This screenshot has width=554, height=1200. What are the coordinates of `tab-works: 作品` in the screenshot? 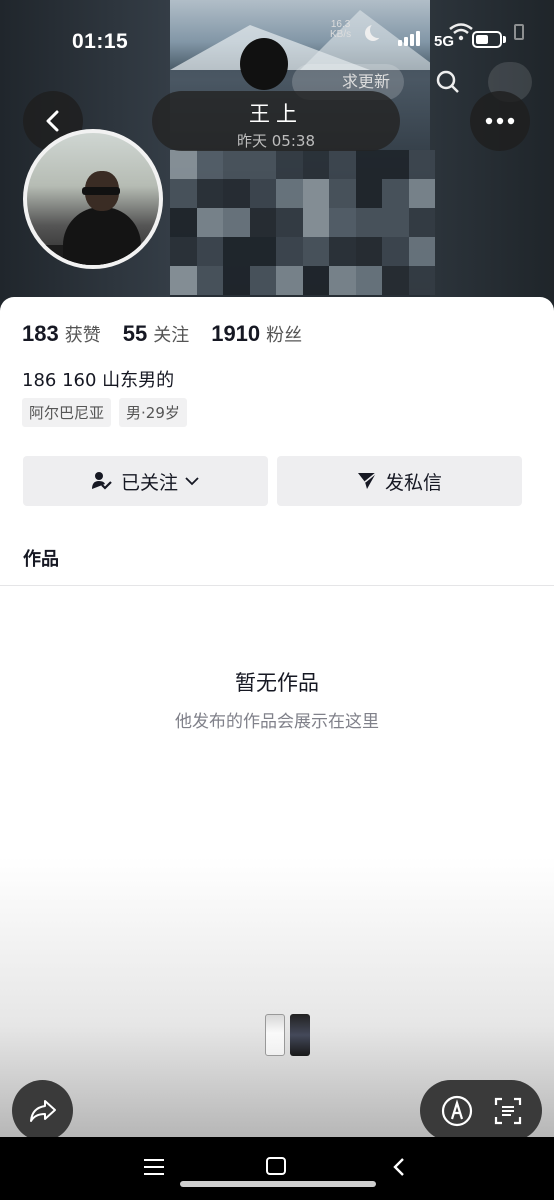 It's located at (41, 558).